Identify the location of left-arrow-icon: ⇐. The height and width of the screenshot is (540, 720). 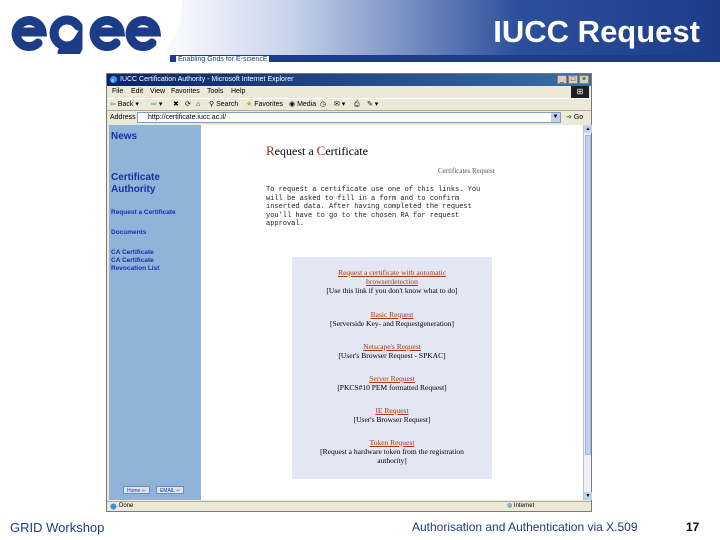
(143, 491).